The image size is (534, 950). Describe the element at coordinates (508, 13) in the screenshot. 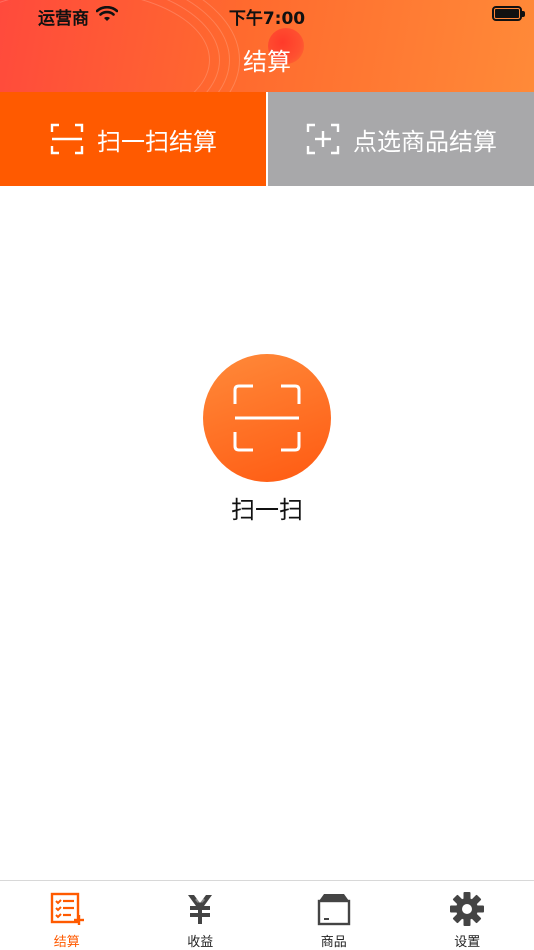

I see `battery-icon` at that location.